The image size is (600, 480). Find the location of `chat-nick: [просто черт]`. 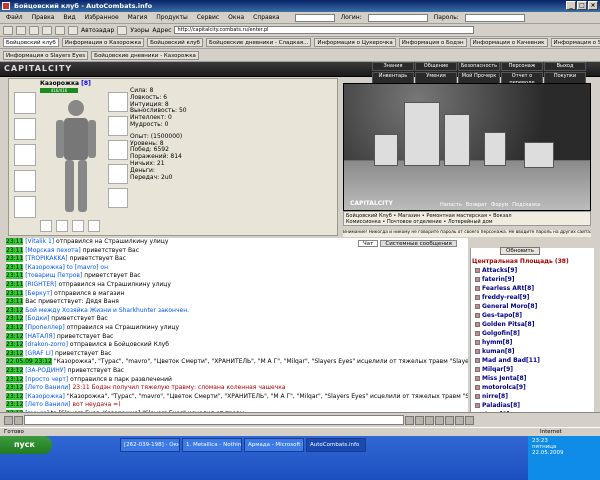

chat-nick: [просто черт] is located at coordinates (46, 379).